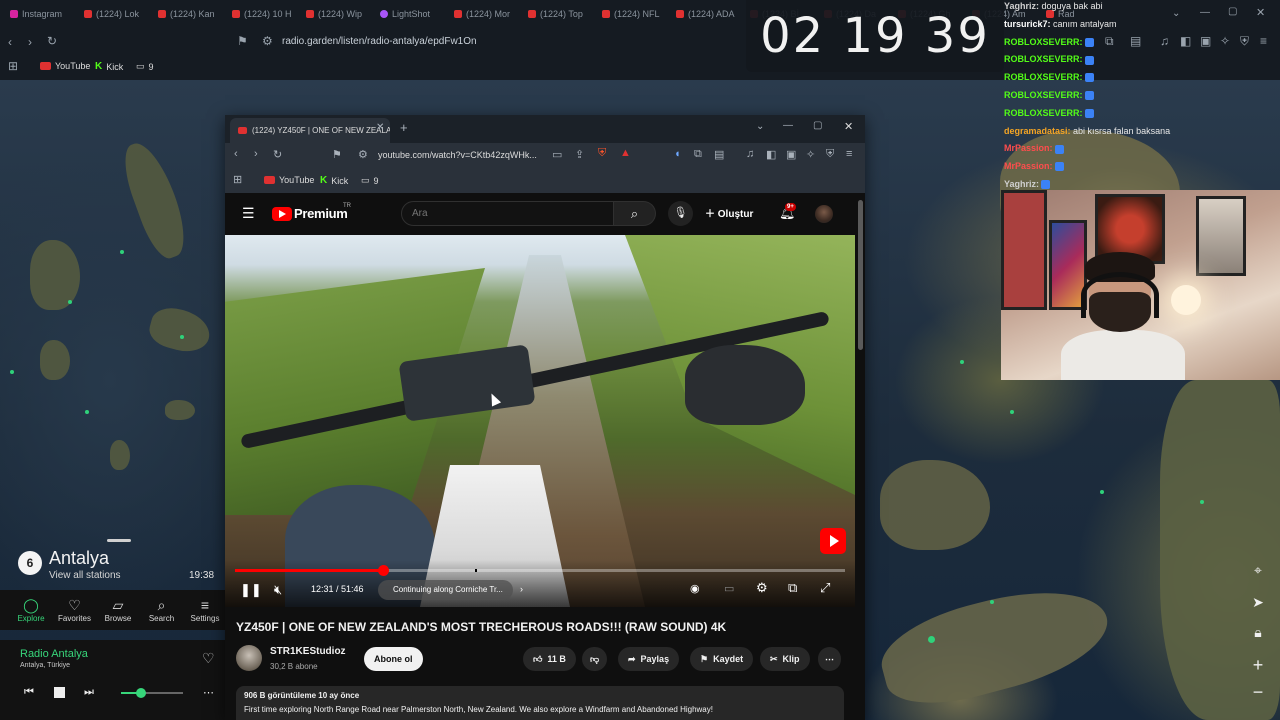  I want to click on search-icon: ⌕, so click(635, 213).